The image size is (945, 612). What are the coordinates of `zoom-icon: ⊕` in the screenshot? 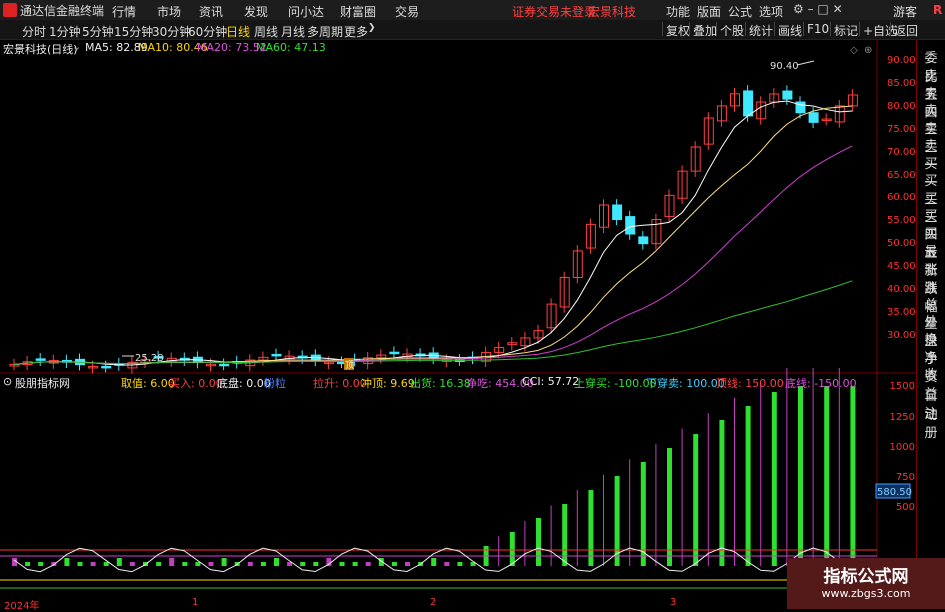 It's located at (868, 50).